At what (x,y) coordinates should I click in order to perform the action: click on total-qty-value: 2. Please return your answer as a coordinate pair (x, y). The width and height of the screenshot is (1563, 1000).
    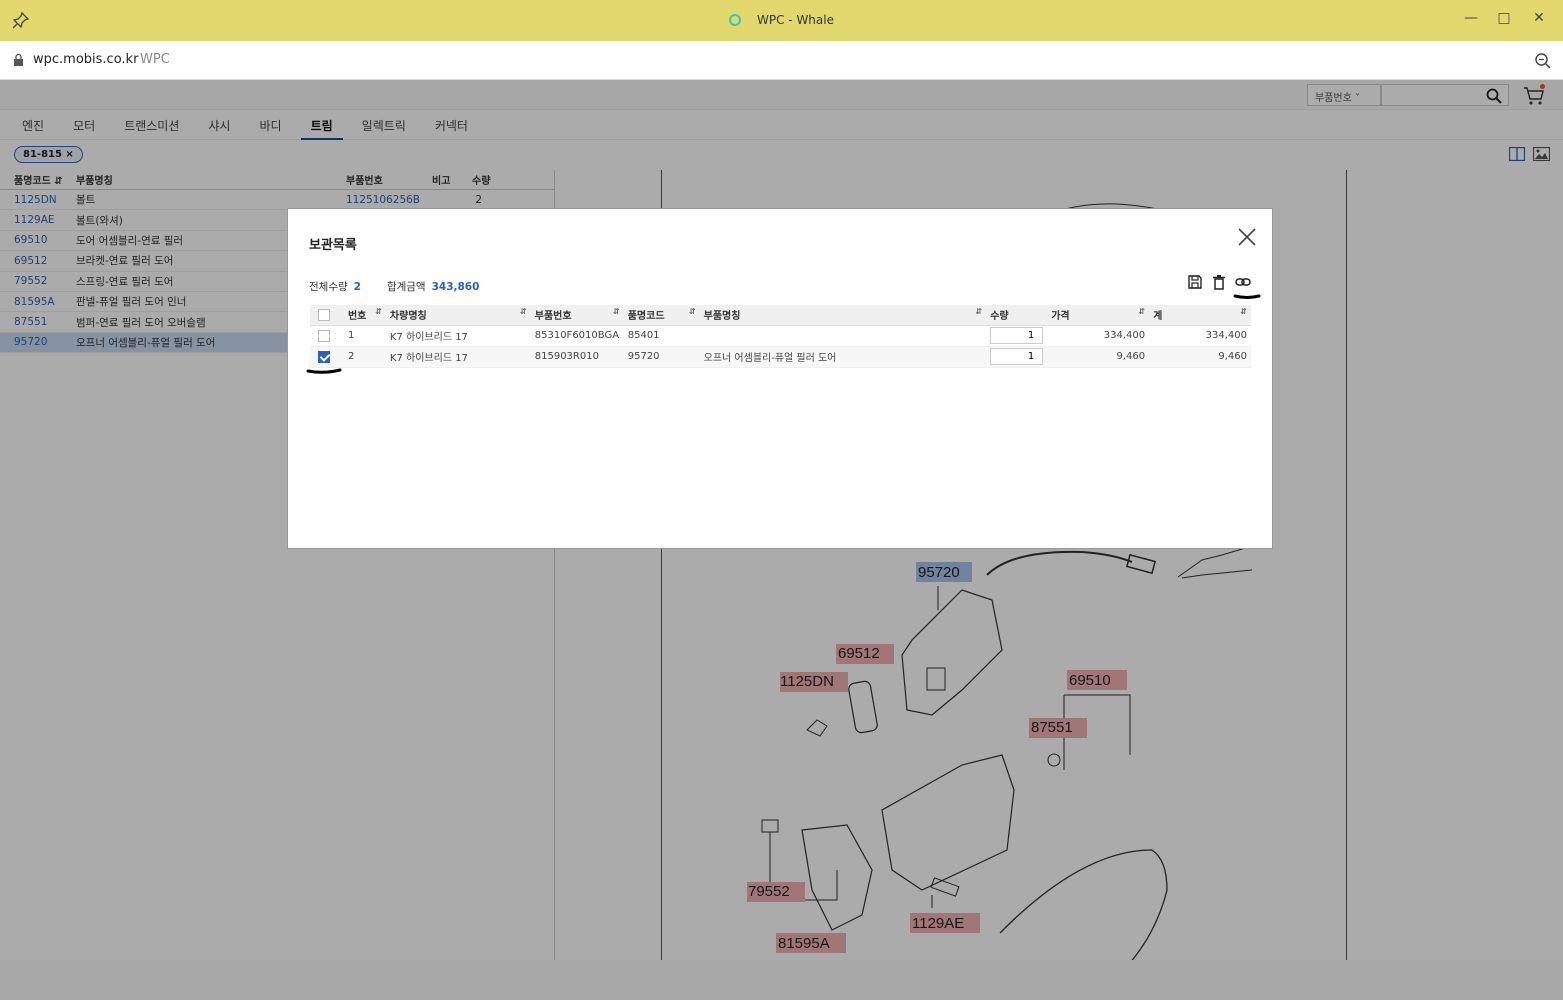
    Looking at the image, I should click on (357, 287).